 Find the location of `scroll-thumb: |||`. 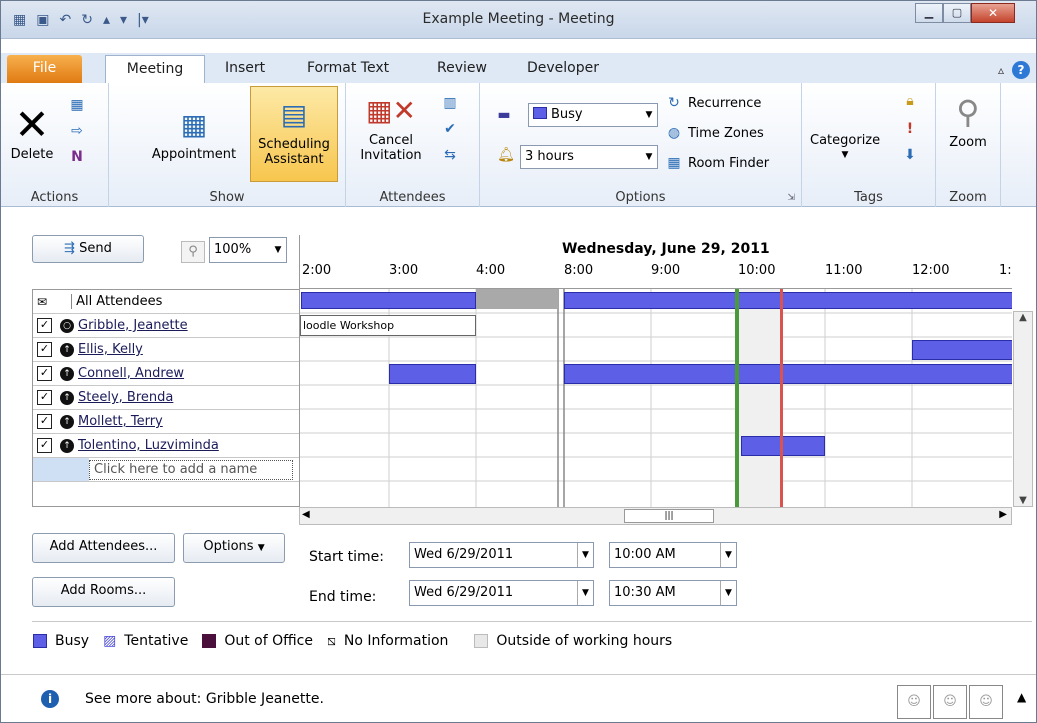

scroll-thumb: ||| is located at coordinates (669, 516).